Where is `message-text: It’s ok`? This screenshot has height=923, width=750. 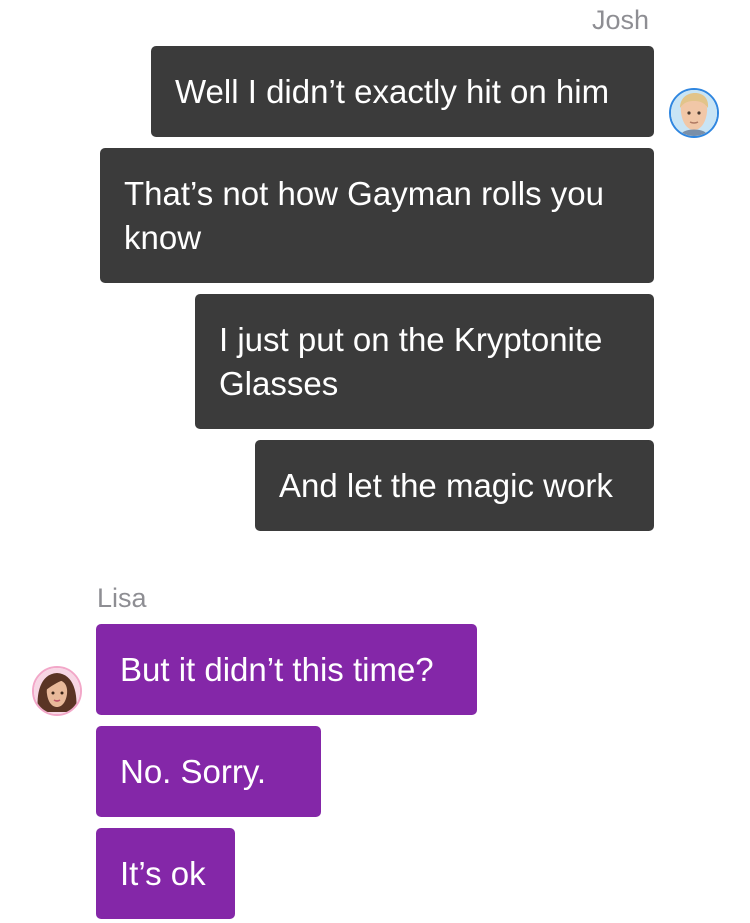 message-text: It’s ok is located at coordinates (163, 873).